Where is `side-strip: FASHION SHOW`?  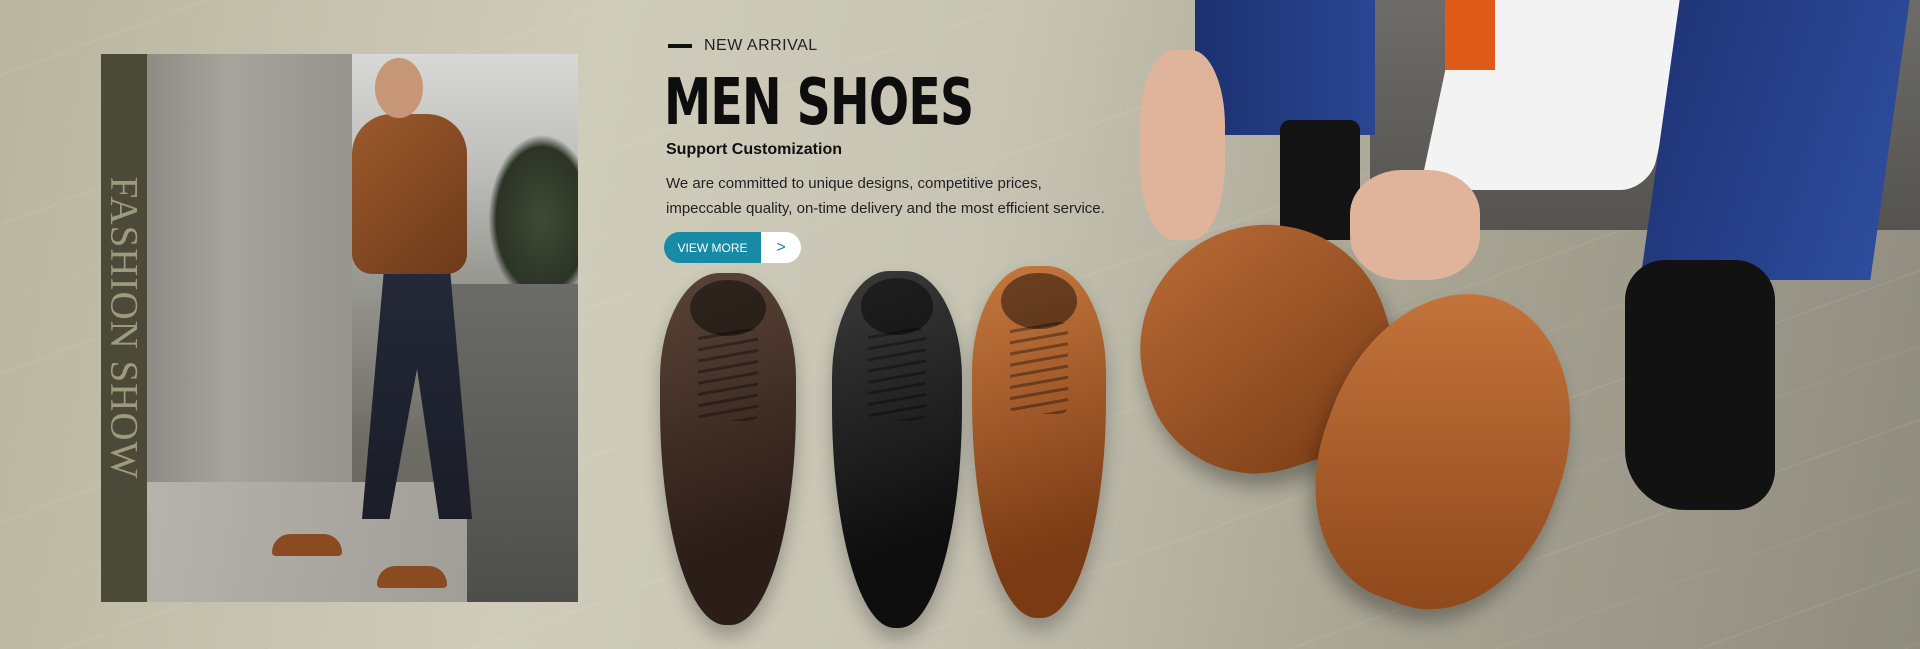 side-strip: FASHION SHOW is located at coordinates (124, 328).